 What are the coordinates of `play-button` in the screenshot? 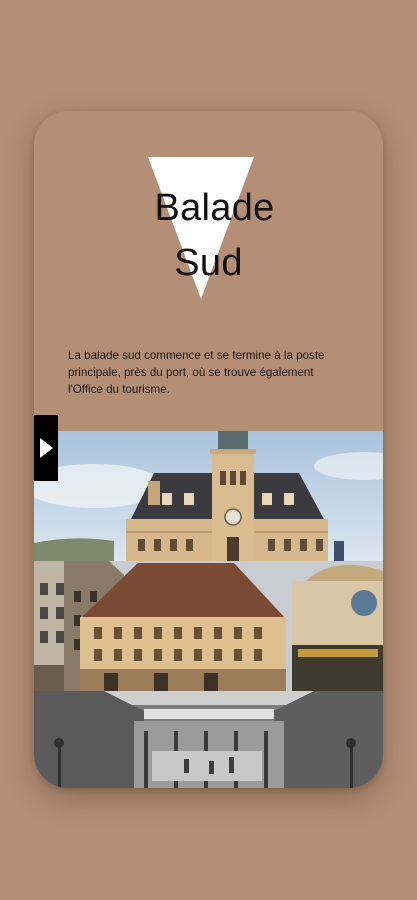 It's located at (46, 448).